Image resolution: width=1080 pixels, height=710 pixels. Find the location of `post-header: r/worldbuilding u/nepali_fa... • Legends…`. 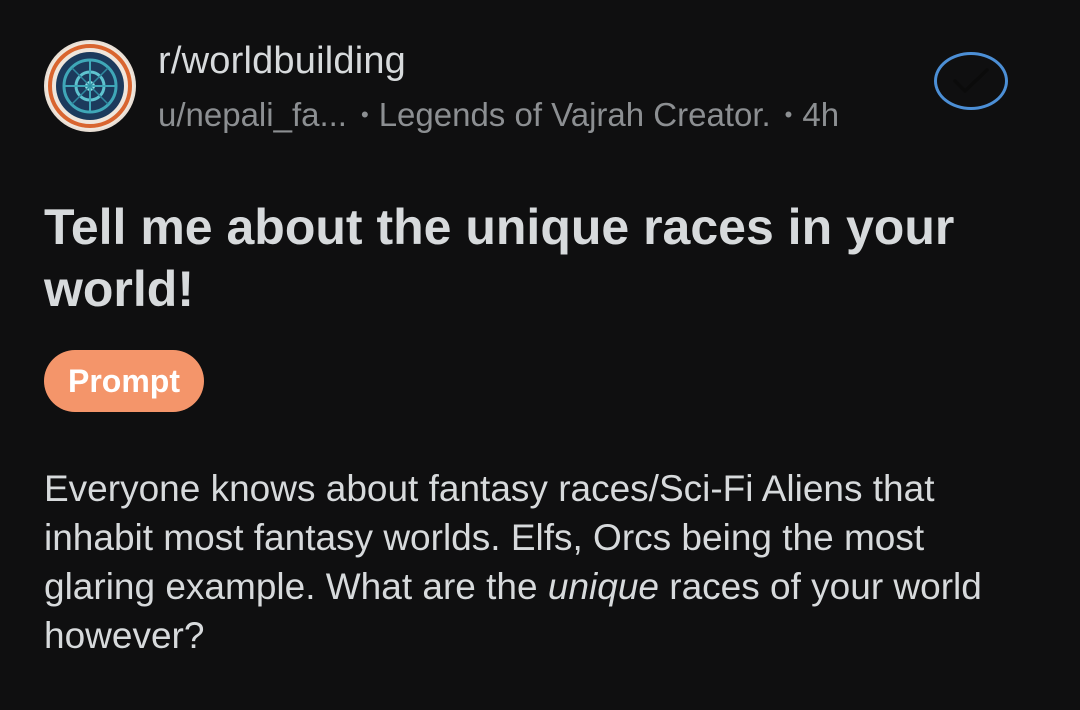

post-header: r/worldbuilding u/nepali_fa... • Legends… is located at coordinates (539, 88).